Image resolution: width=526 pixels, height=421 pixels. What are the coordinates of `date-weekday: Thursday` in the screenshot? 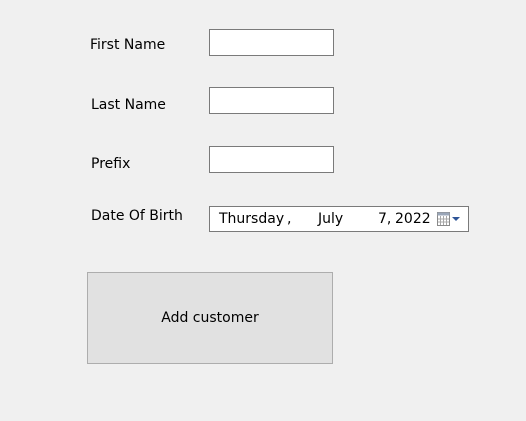 It's located at (251, 219).